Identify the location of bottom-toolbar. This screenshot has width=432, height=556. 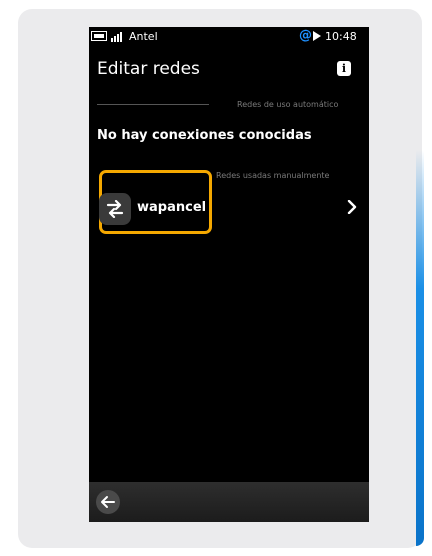
(229, 502).